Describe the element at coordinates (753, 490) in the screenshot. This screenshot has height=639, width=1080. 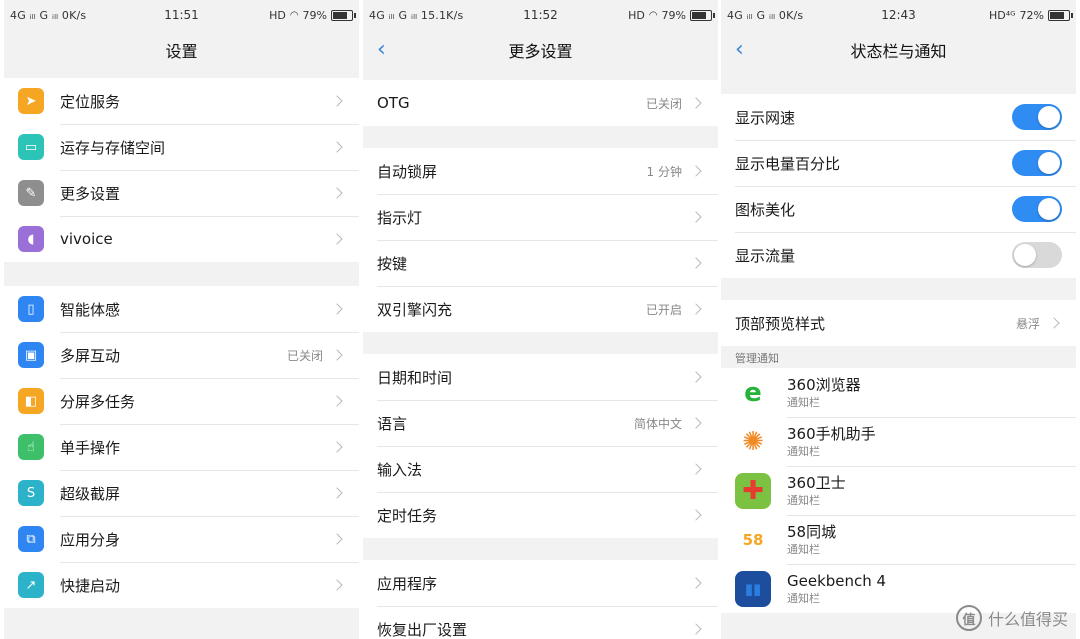
I see `360-security-icon: ✚` at that location.